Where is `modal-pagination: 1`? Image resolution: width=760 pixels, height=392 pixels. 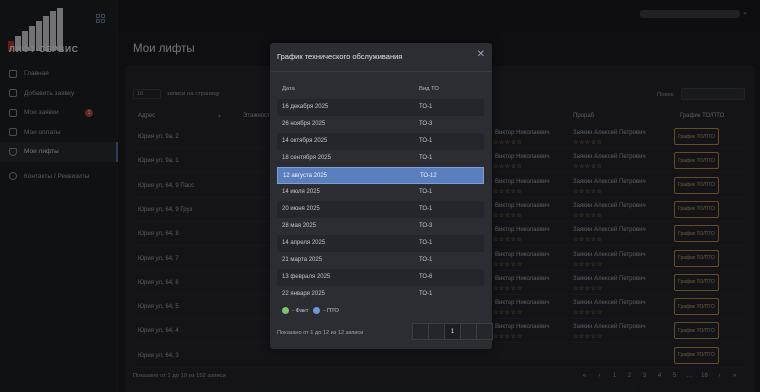 modal-pagination: 1 is located at coordinates (452, 331).